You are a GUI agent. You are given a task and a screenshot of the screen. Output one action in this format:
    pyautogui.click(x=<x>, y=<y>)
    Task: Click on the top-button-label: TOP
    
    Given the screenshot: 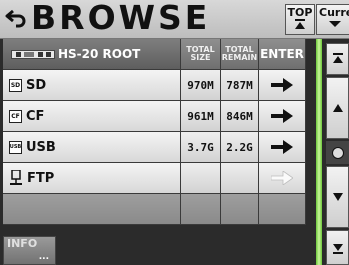 What is the action you would take?
    pyautogui.click(x=300, y=12)
    